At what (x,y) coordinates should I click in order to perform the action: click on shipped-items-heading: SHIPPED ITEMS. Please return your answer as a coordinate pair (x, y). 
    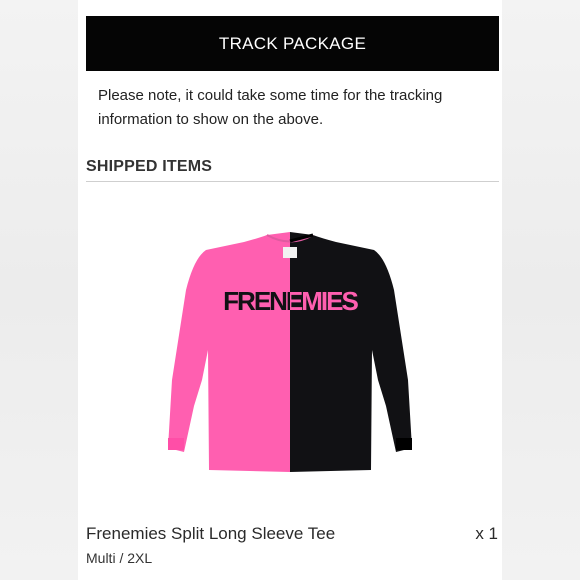
    Looking at the image, I should click on (149, 166).